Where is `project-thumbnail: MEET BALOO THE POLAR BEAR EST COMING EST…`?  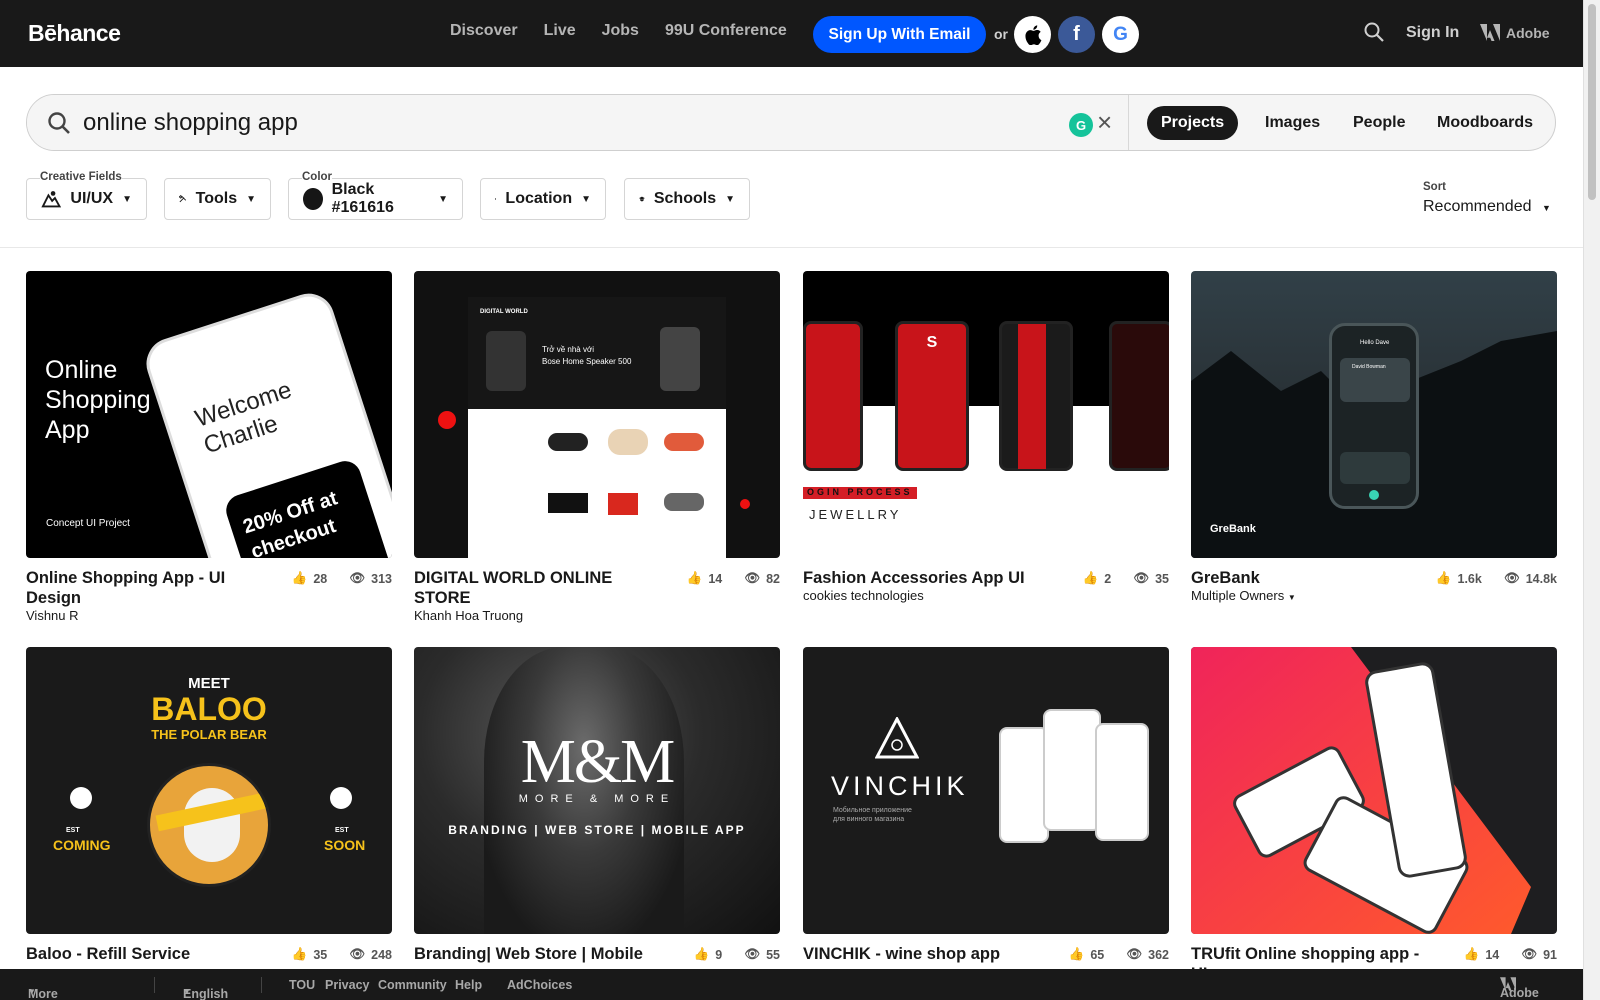
project-thumbnail: MEET BALOO THE POLAR BEAR EST COMING EST… is located at coordinates (209, 790).